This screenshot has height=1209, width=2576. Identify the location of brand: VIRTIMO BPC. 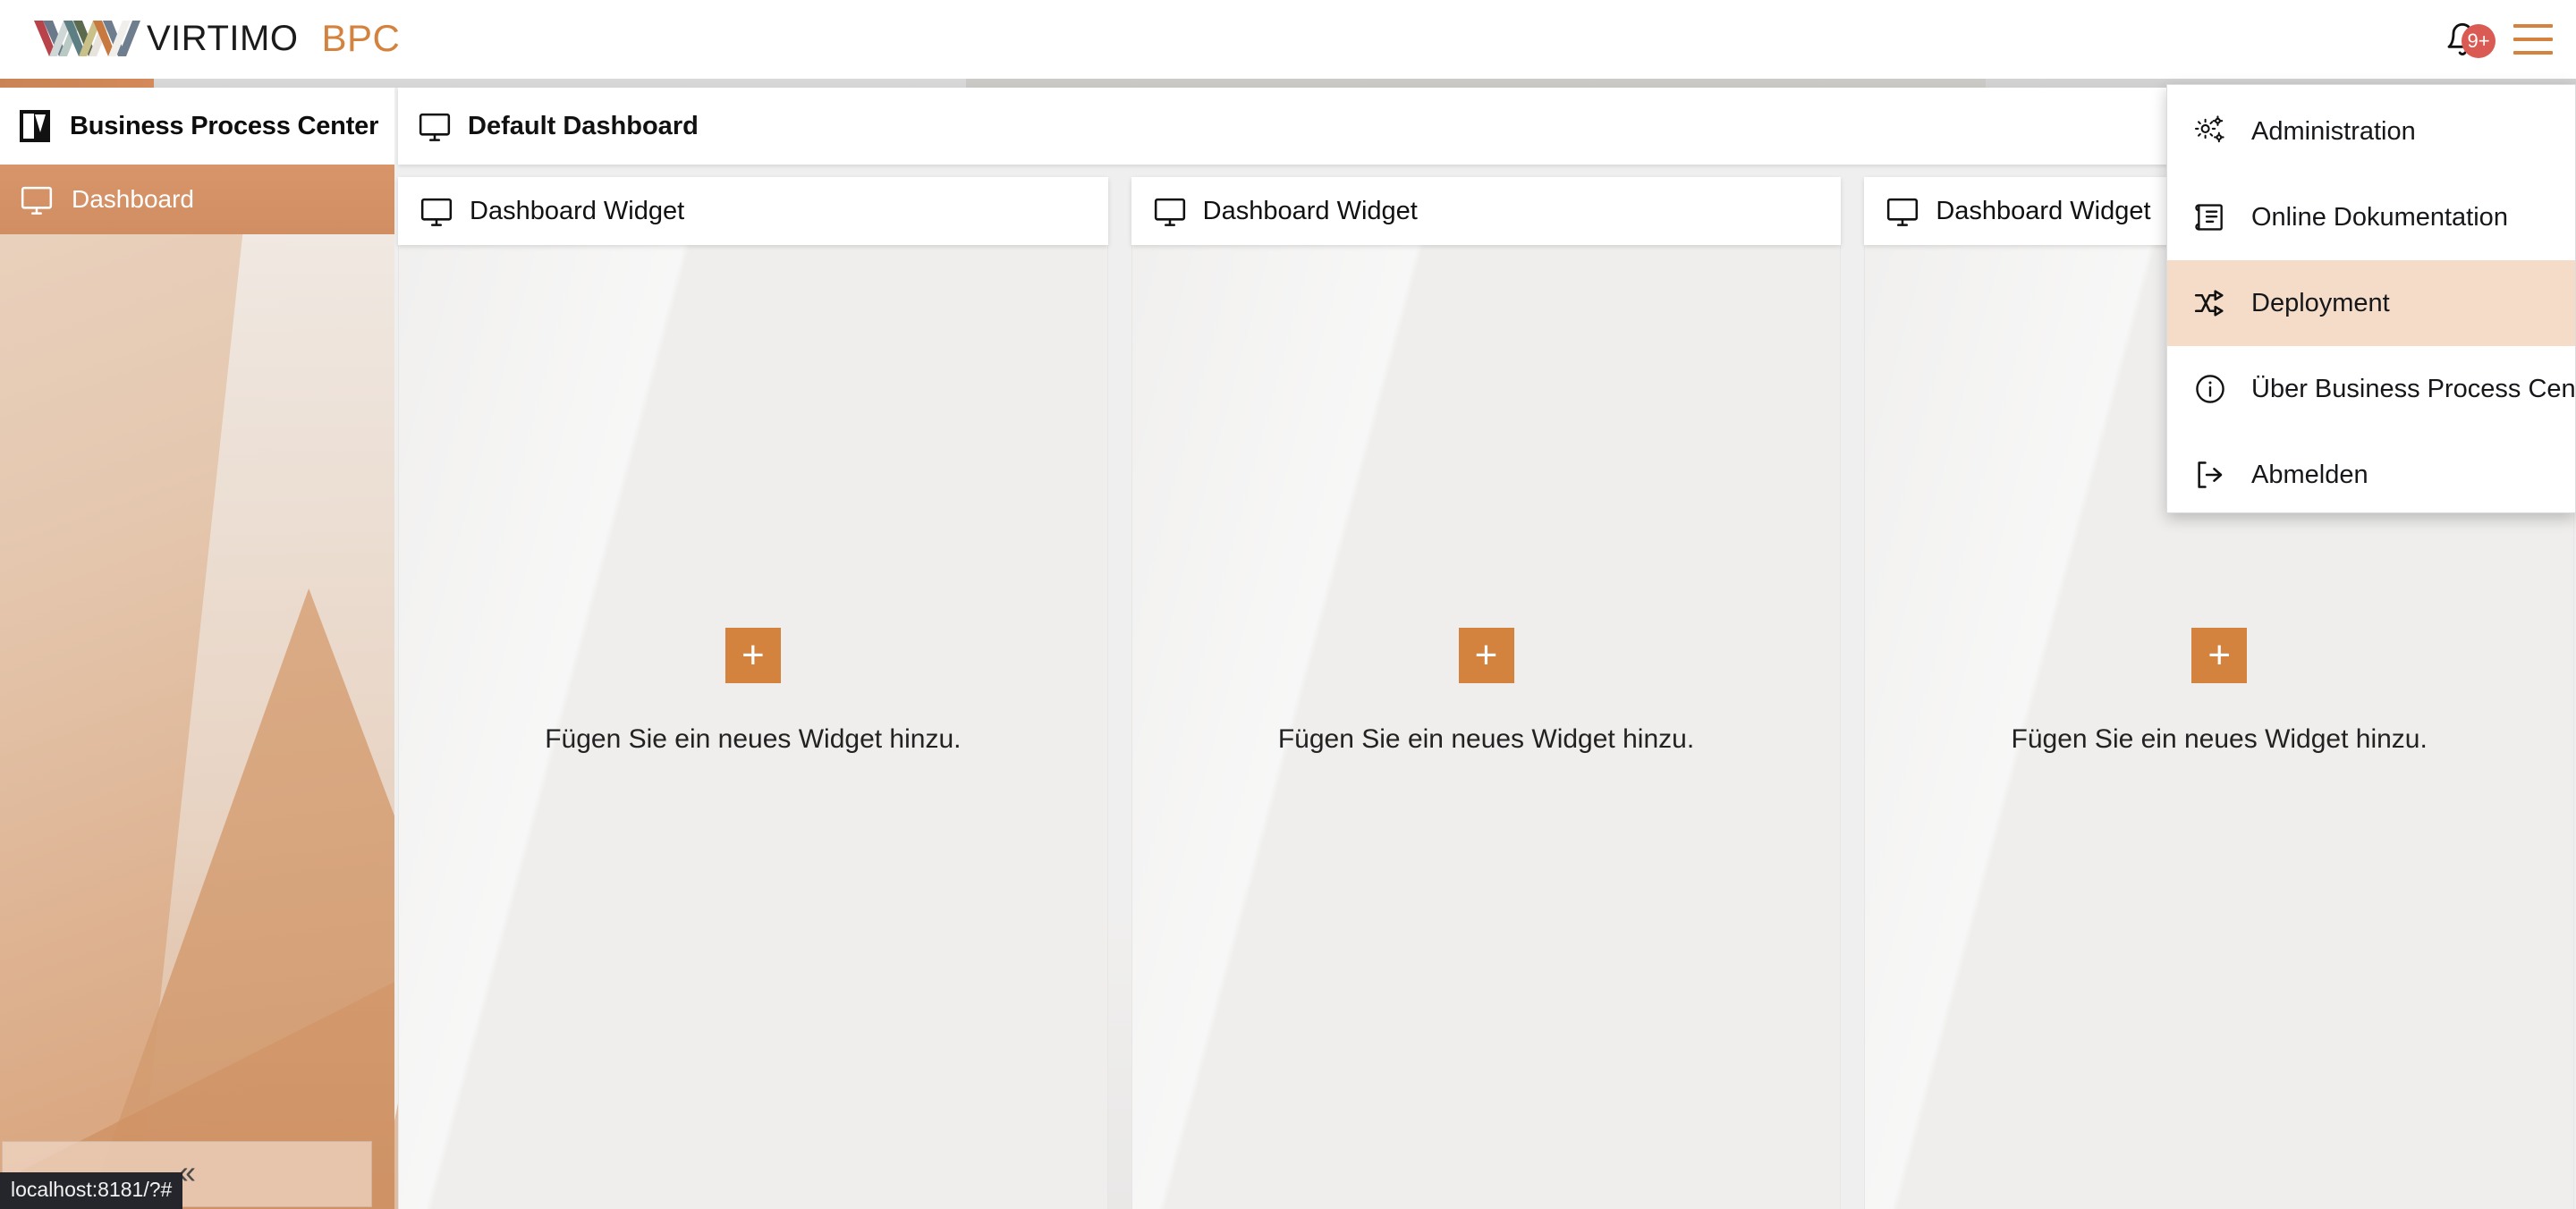
(217, 38).